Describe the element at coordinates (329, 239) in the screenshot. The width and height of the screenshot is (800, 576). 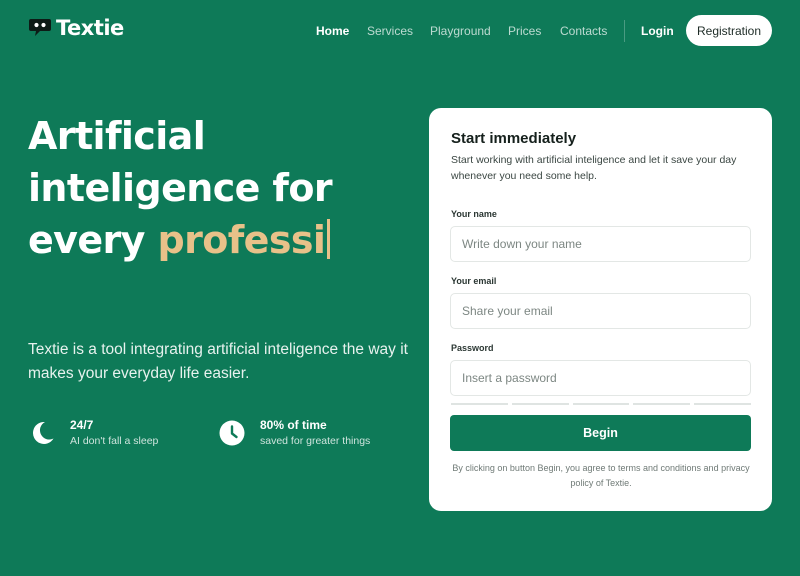
I see `typing-caret` at that location.